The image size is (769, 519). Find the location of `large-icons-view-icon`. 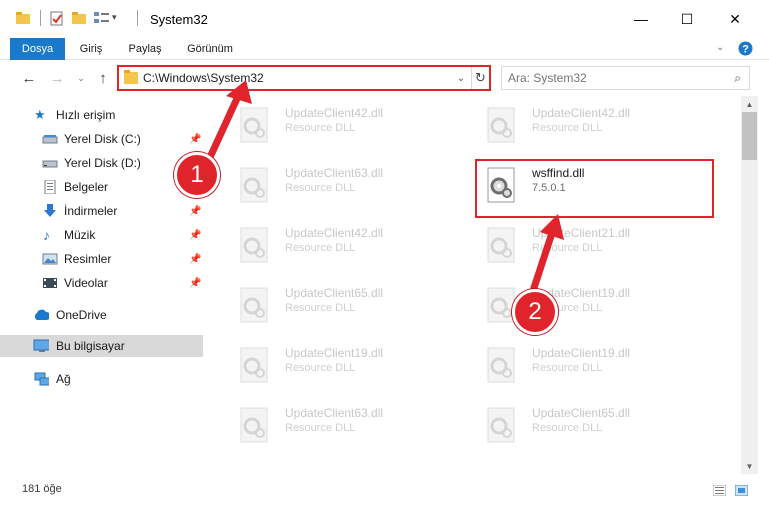

large-icons-view-icon is located at coordinates (741, 490).